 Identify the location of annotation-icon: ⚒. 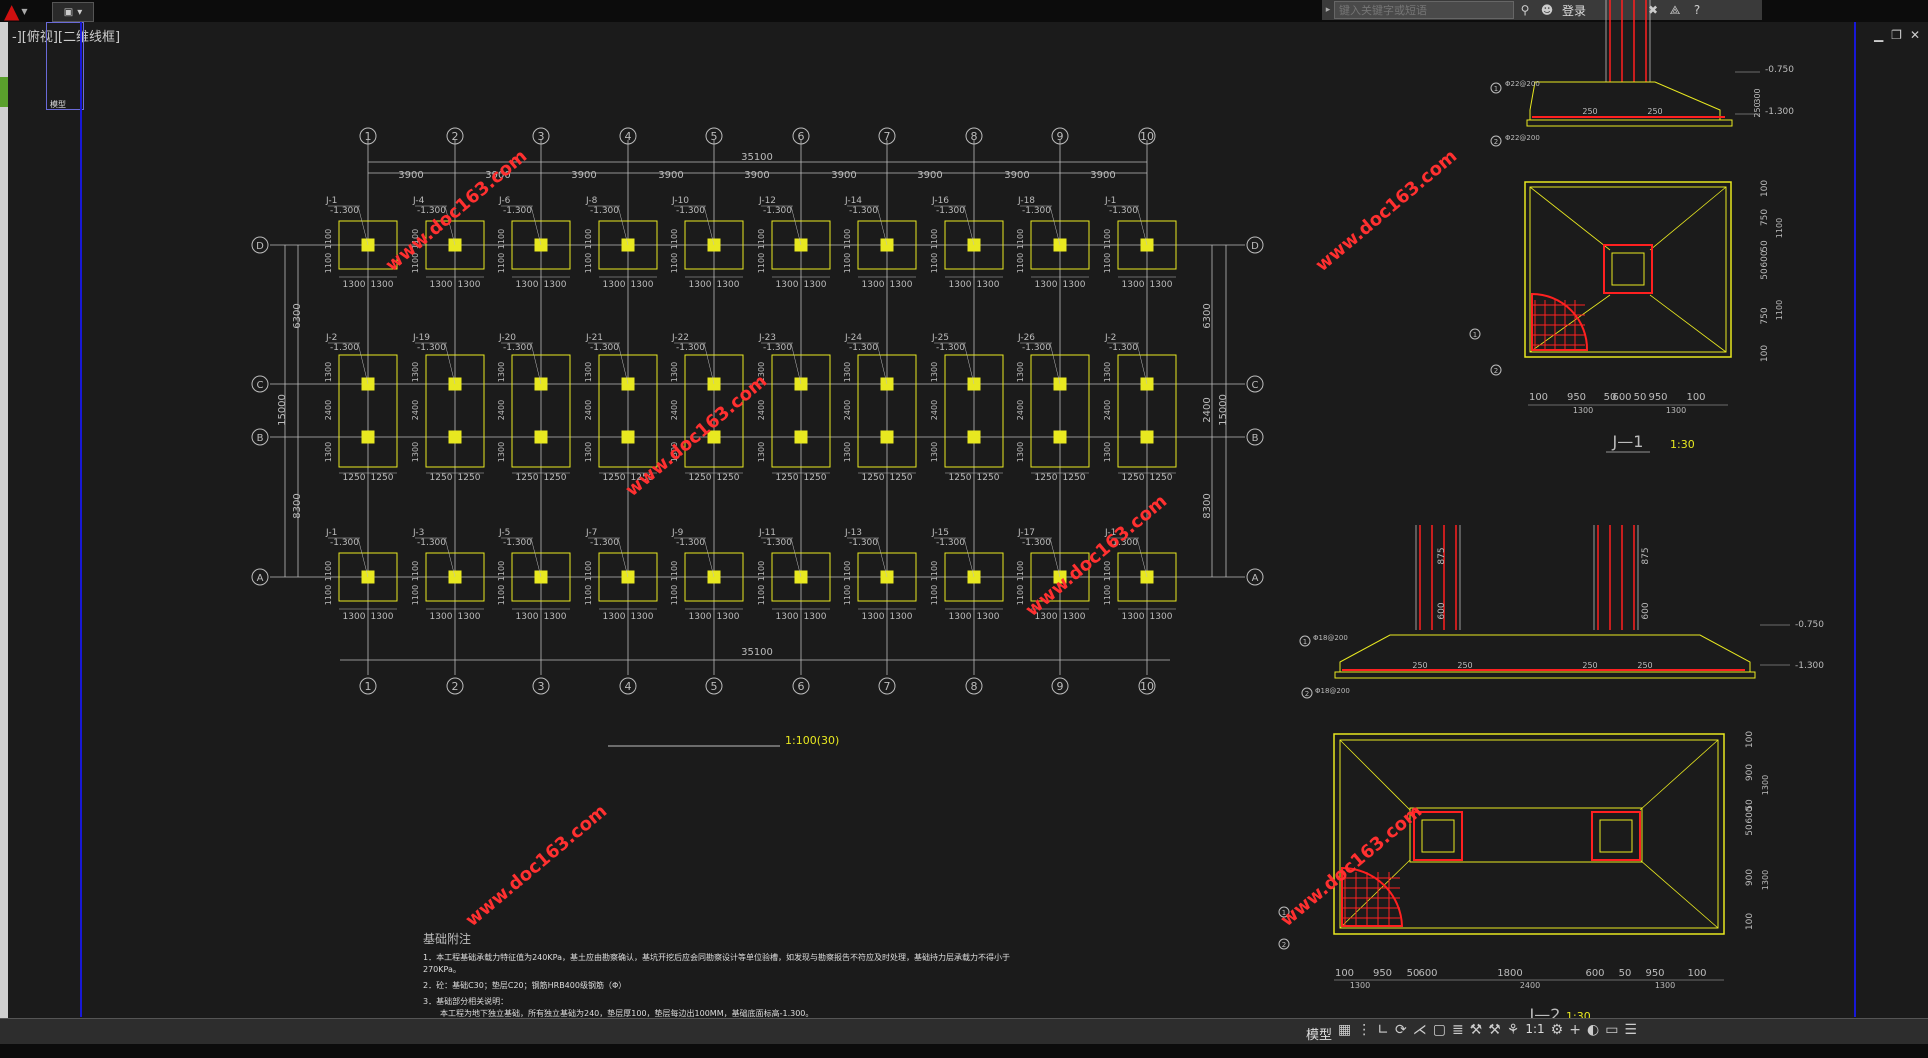
(1476, 1030).